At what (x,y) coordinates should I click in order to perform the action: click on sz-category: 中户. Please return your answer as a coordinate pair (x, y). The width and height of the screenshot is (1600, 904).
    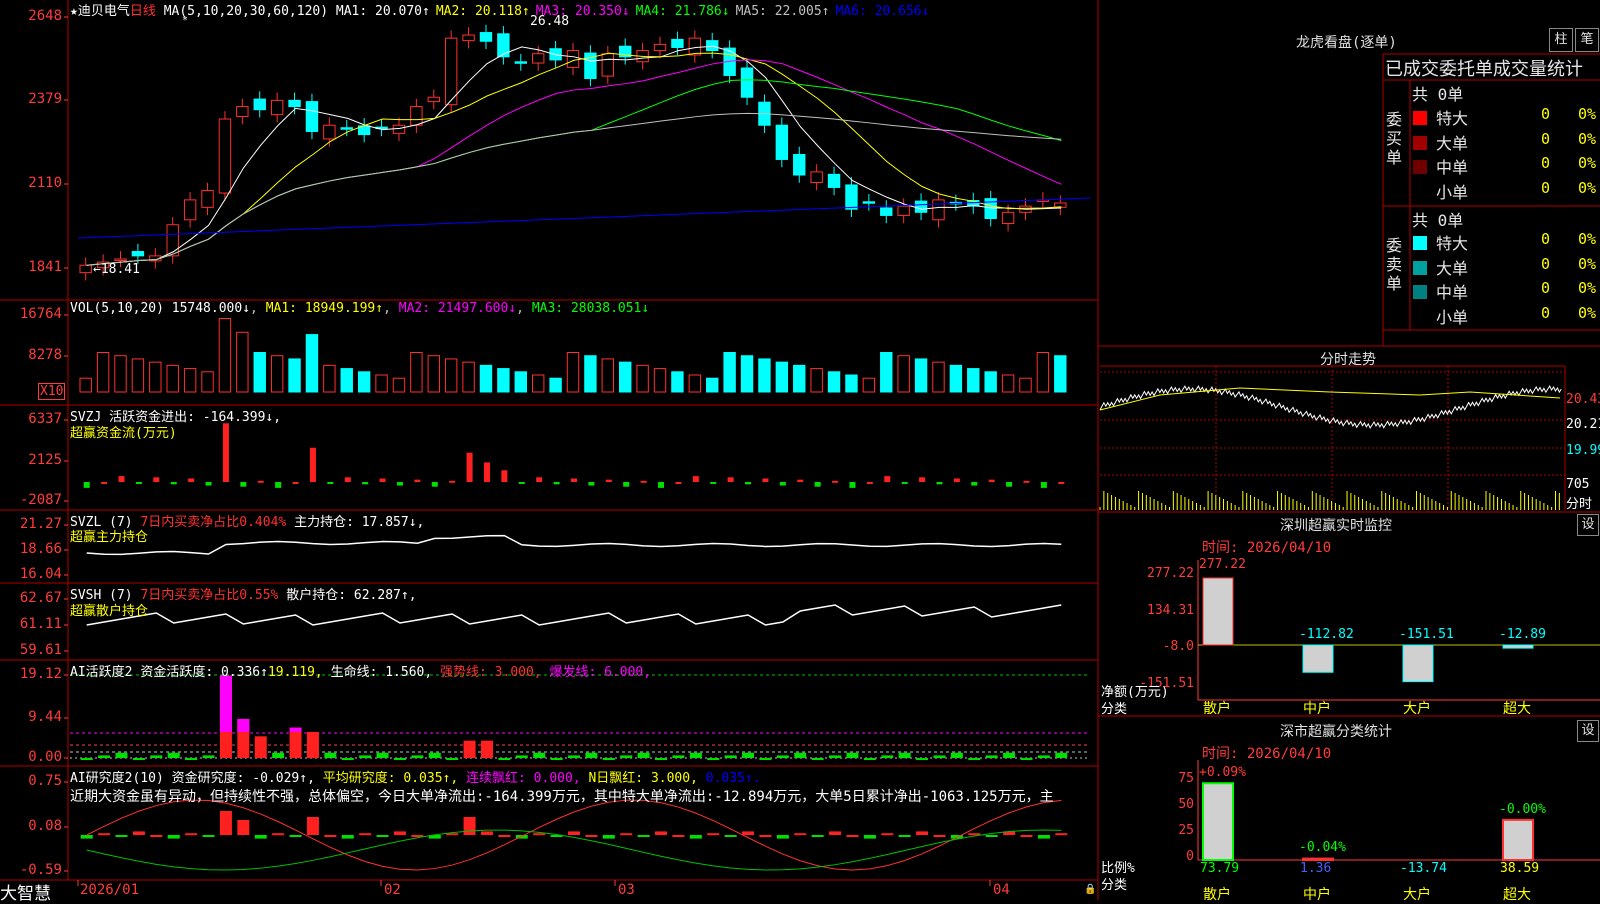
    Looking at the image, I should click on (1317, 709).